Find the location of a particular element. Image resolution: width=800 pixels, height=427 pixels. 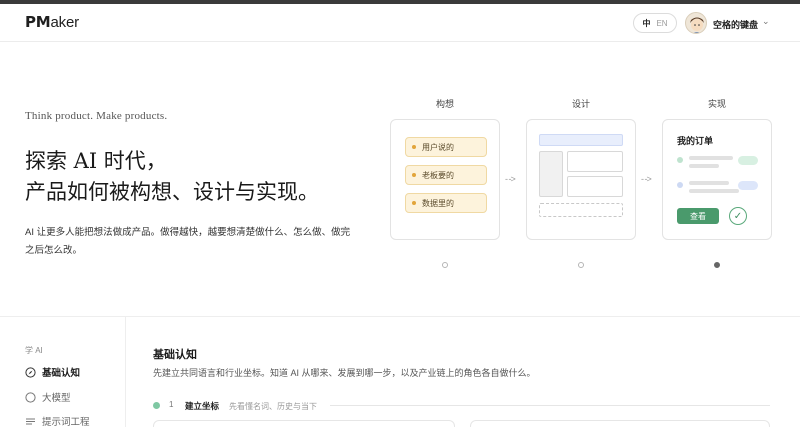

circle-icon is located at coordinates (30, 397).